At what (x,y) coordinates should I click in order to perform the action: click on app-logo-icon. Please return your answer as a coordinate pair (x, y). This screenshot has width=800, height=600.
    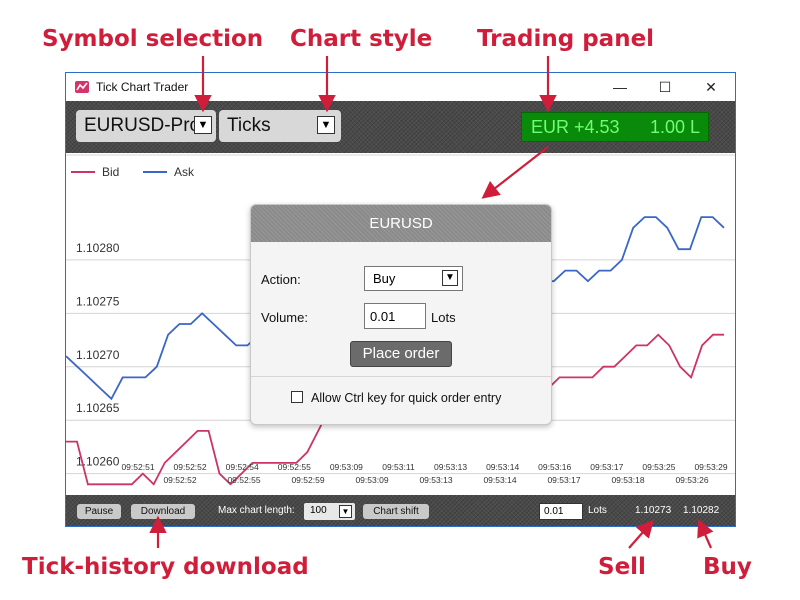
    Looking at the image, I should click on (82, 87).